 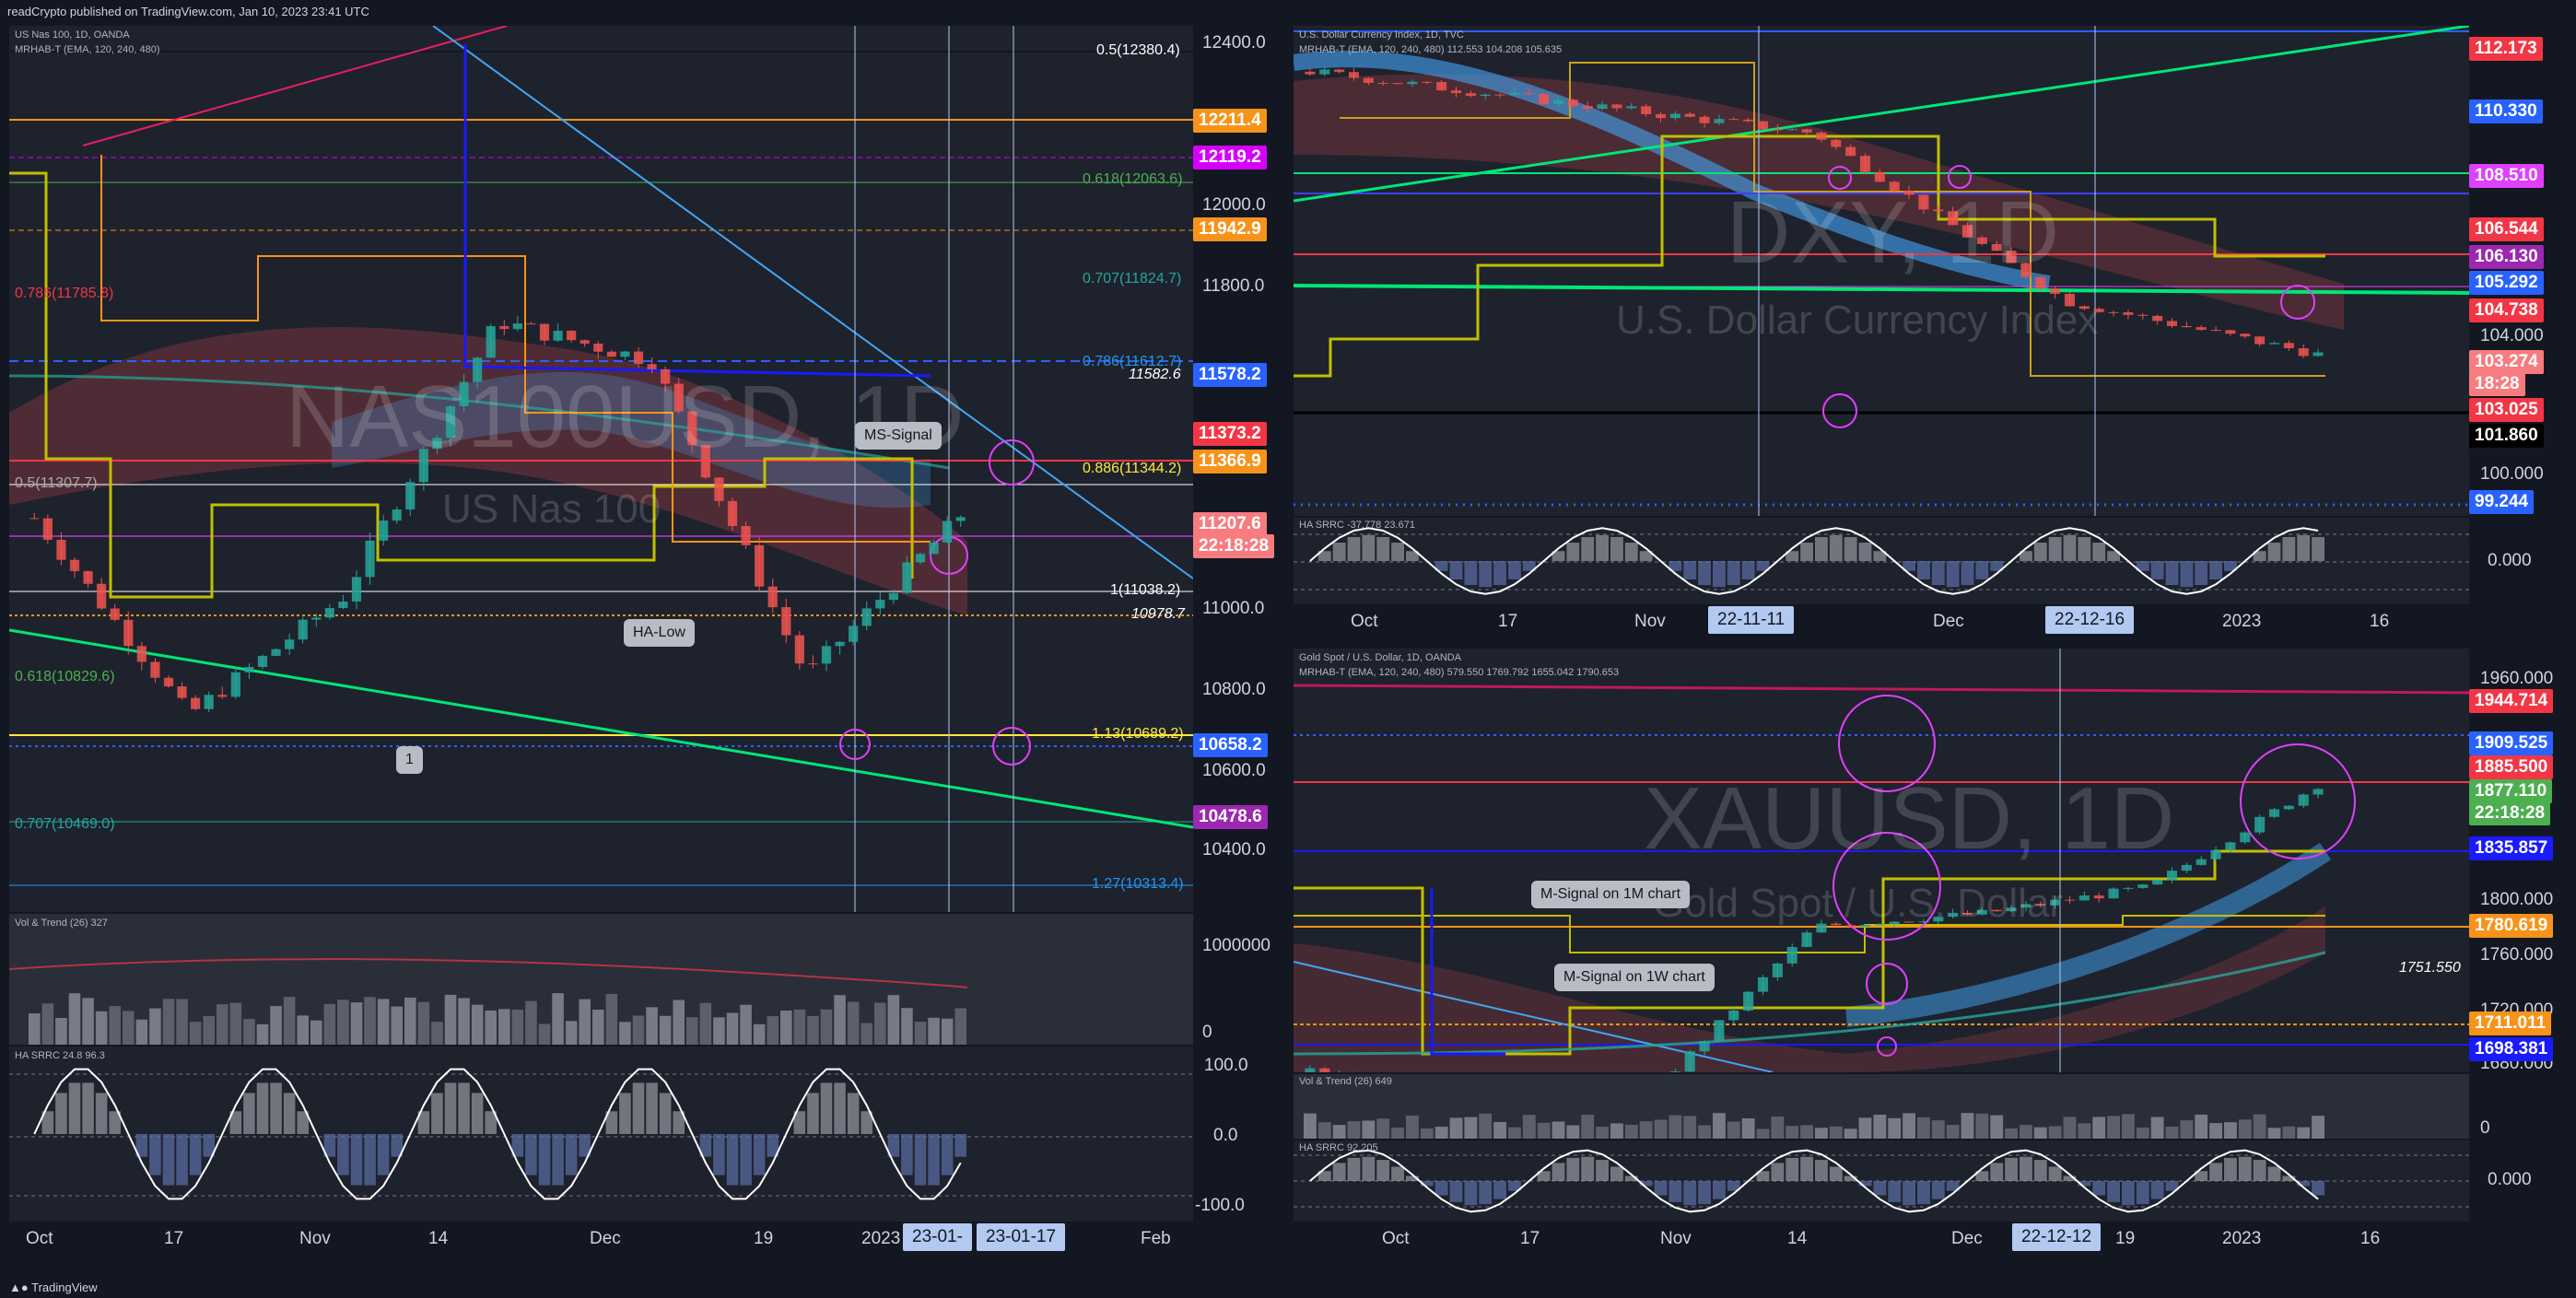 I want to click on dxy-price-label: 103.274, so click(x=2506, y=362).